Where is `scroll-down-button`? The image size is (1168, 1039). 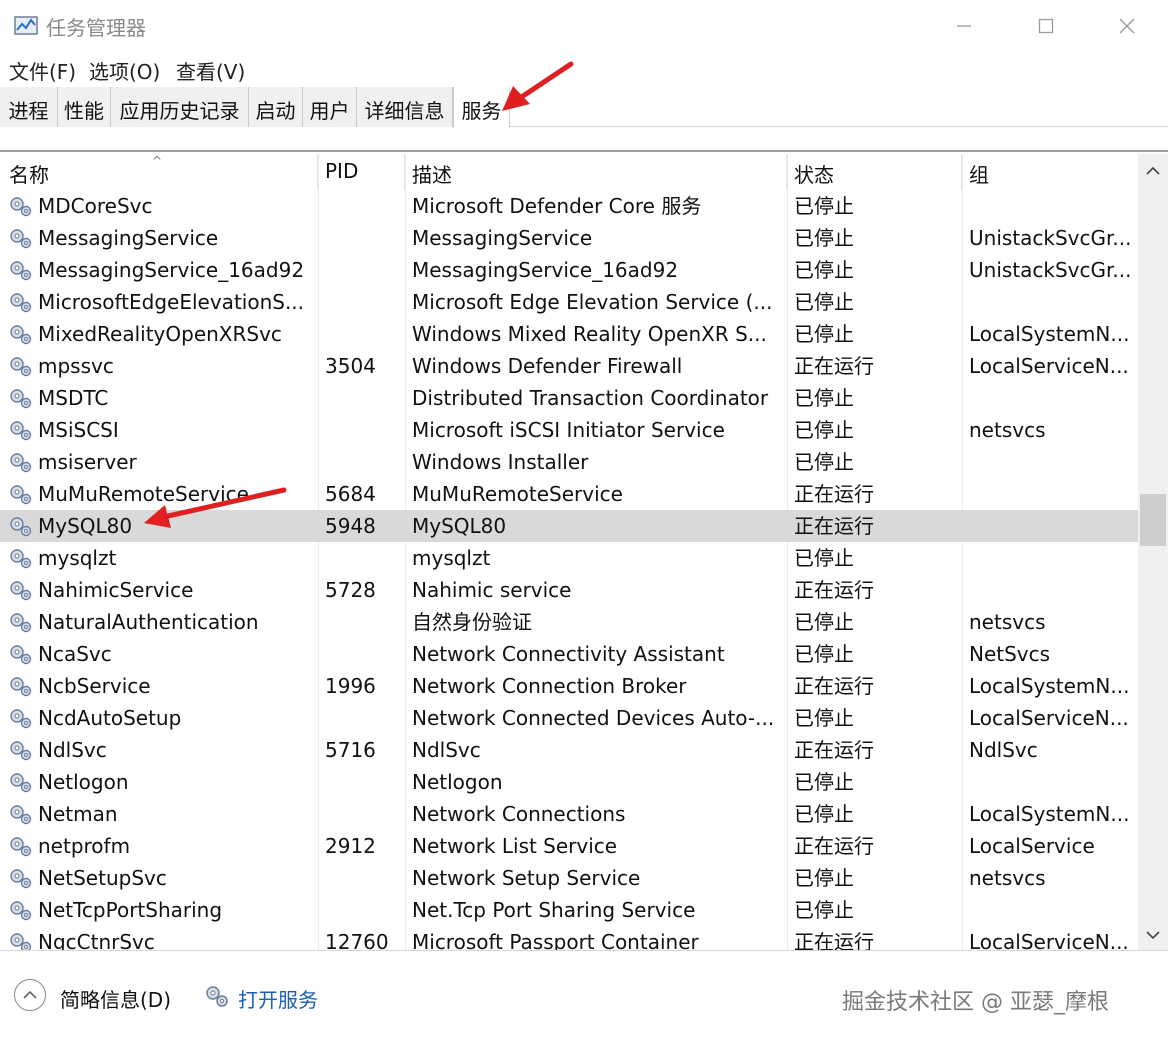 scroll-down-button is located at coordinates (1153, 935).